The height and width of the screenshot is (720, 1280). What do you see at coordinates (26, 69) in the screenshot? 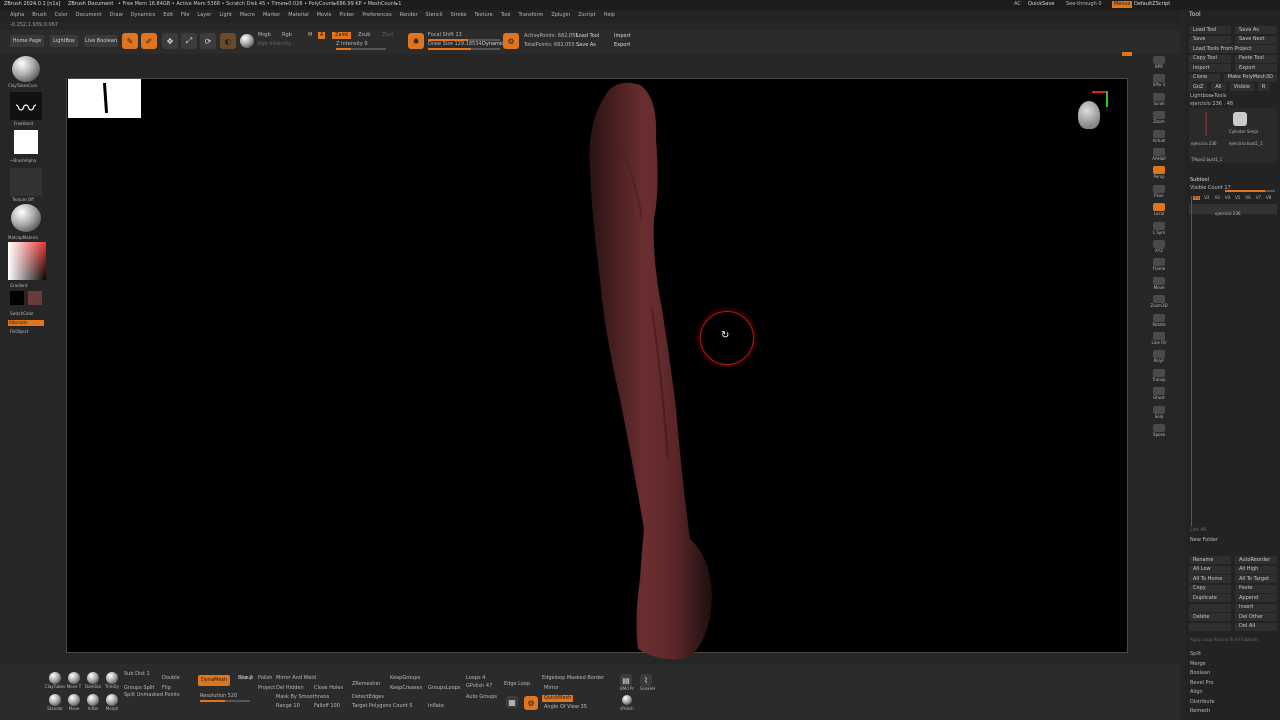
I see `brush-thumbnail` at bounding box center [26, 69].